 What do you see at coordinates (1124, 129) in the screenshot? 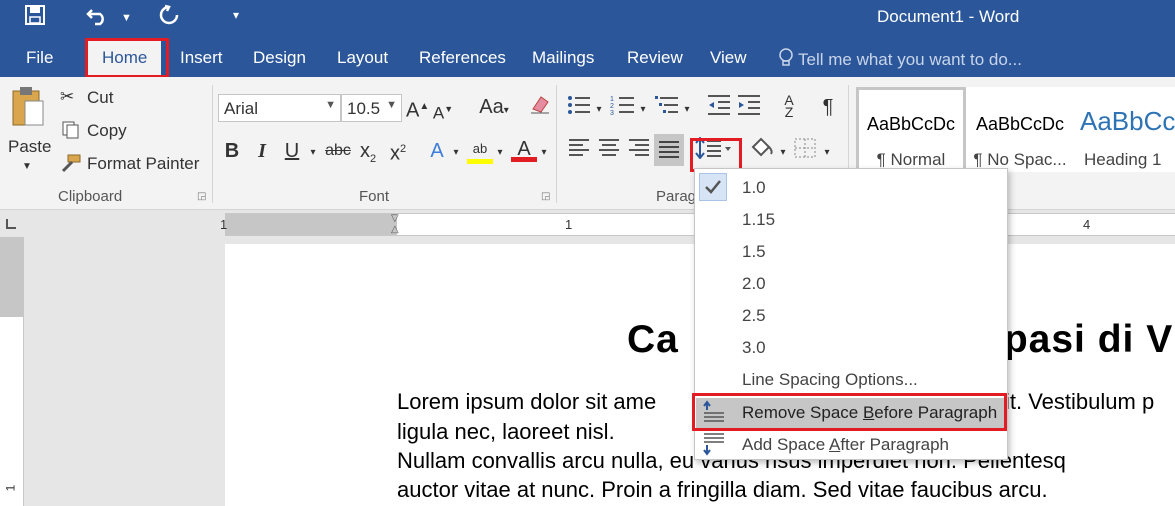
I see `style-heading-1: AaBbCc Heading 1` at bounding box center [1124, 129].